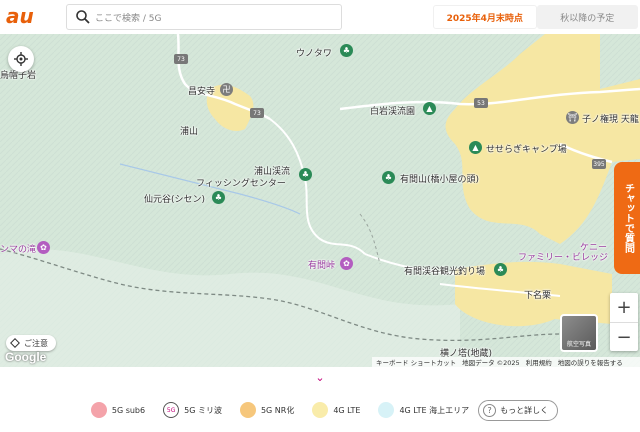 The height and width of the screenshot is (432, 640). Describe the element at coordinates (587, 17) in the screenshot. I see `tab-future: 秋以降の予定` at that location.